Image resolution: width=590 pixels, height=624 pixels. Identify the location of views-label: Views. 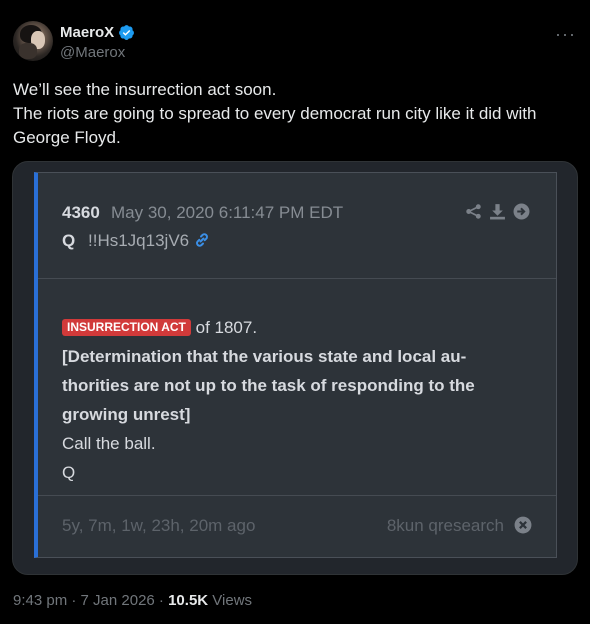
(230, 600).